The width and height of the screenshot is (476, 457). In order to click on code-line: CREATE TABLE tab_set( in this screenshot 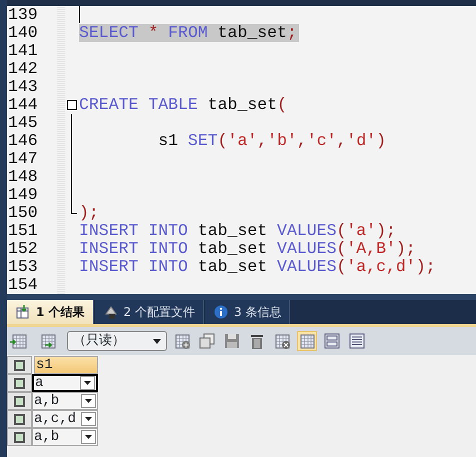, I will do `click(183, 105)`.